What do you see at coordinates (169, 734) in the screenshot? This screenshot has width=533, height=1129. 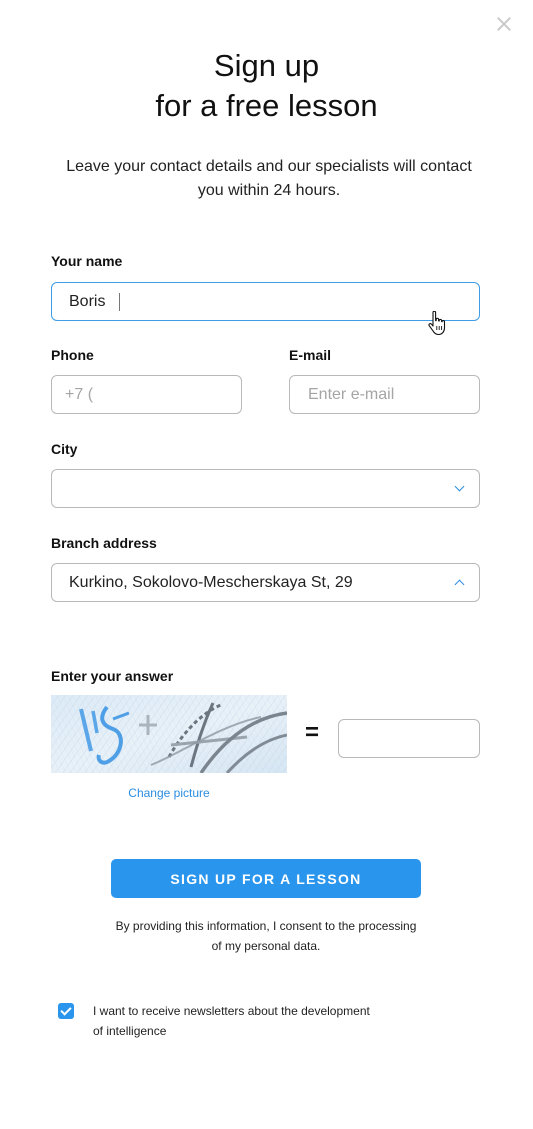 I see `captcha-image` at bounding box center [169, 734].